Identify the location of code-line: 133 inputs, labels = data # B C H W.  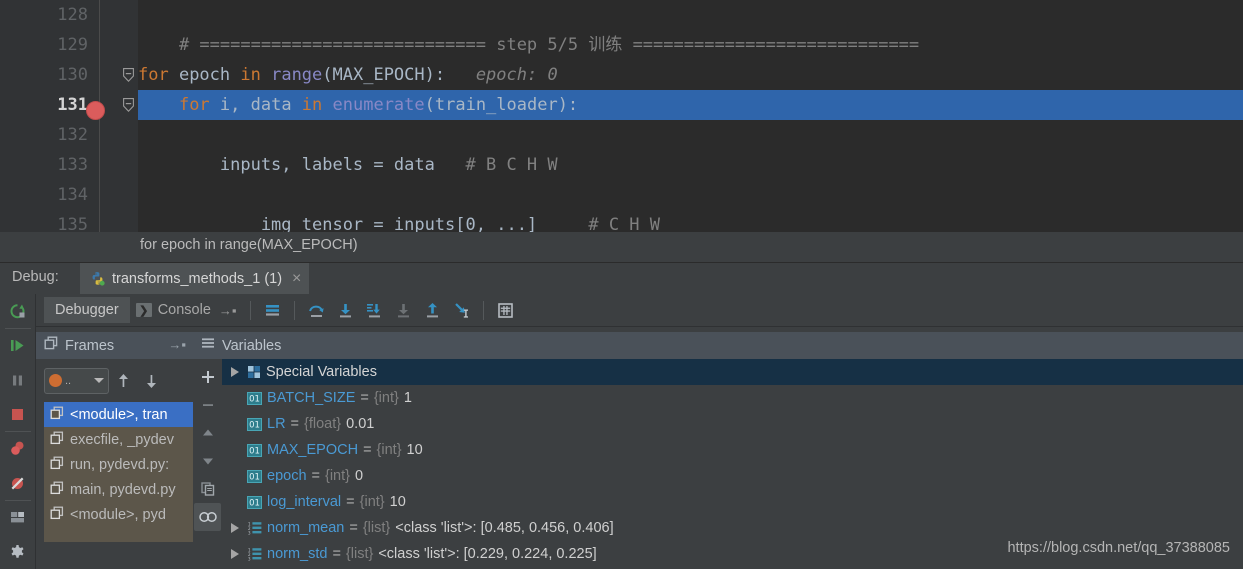
(621, 165).